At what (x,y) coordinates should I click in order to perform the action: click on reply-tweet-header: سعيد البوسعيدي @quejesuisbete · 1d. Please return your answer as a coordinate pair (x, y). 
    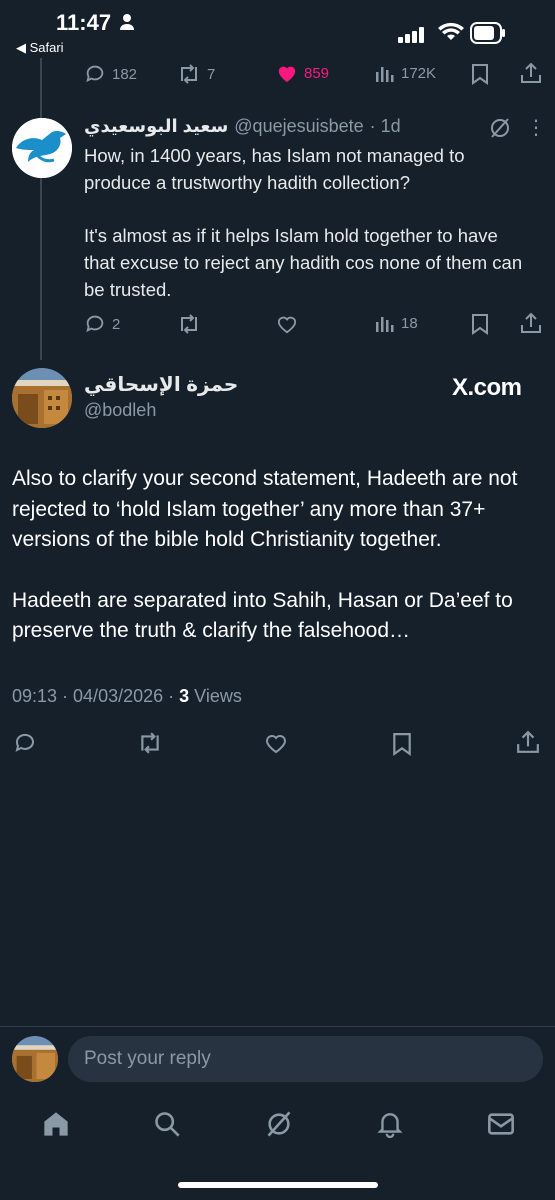
    Looking at the image, I should click on (242, 126).